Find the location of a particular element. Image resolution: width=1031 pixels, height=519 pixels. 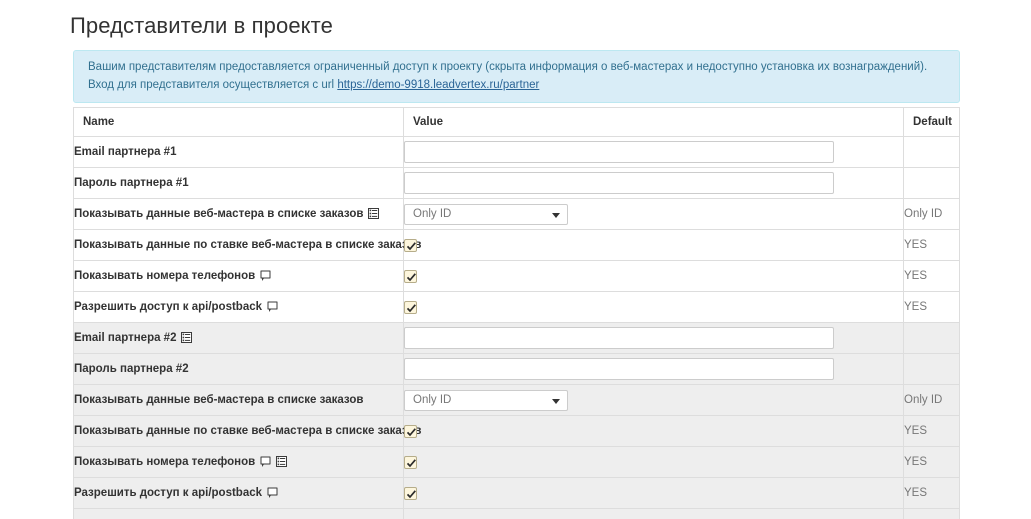

table-row: Пароль партнера #1 is located at coordinates (516, 183).